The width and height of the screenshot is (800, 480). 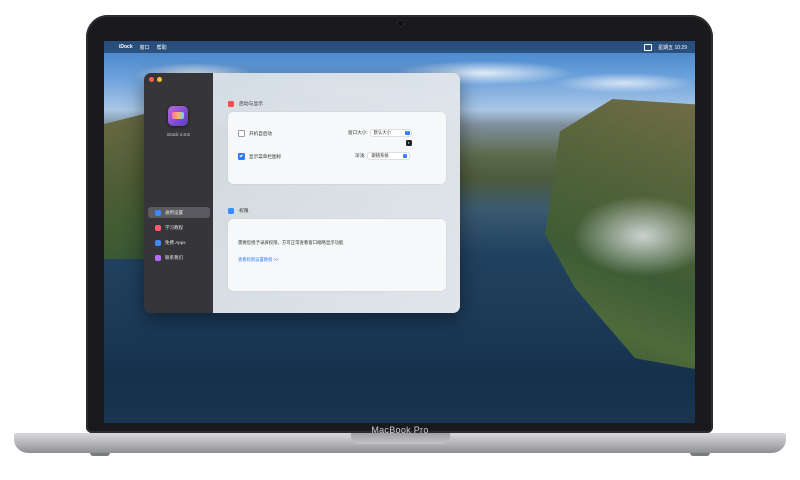 I want to click on section-title-text: 启动与显示, so click(x=251, y=104).